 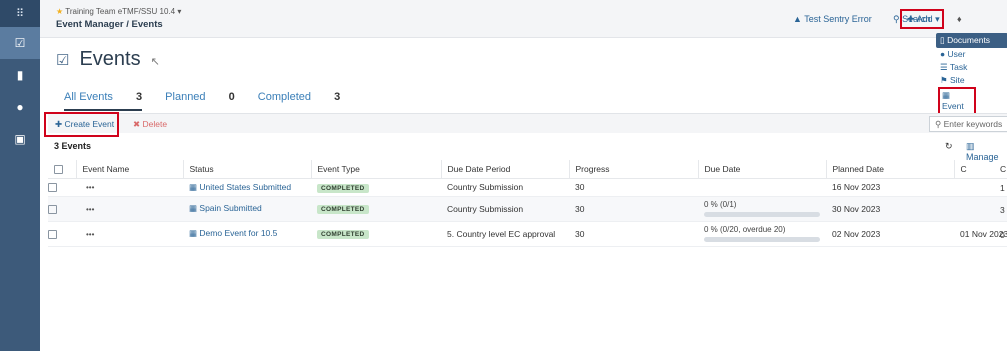 I want to click on menu-item-task: ☰ Task, so click(x=971, y=67).